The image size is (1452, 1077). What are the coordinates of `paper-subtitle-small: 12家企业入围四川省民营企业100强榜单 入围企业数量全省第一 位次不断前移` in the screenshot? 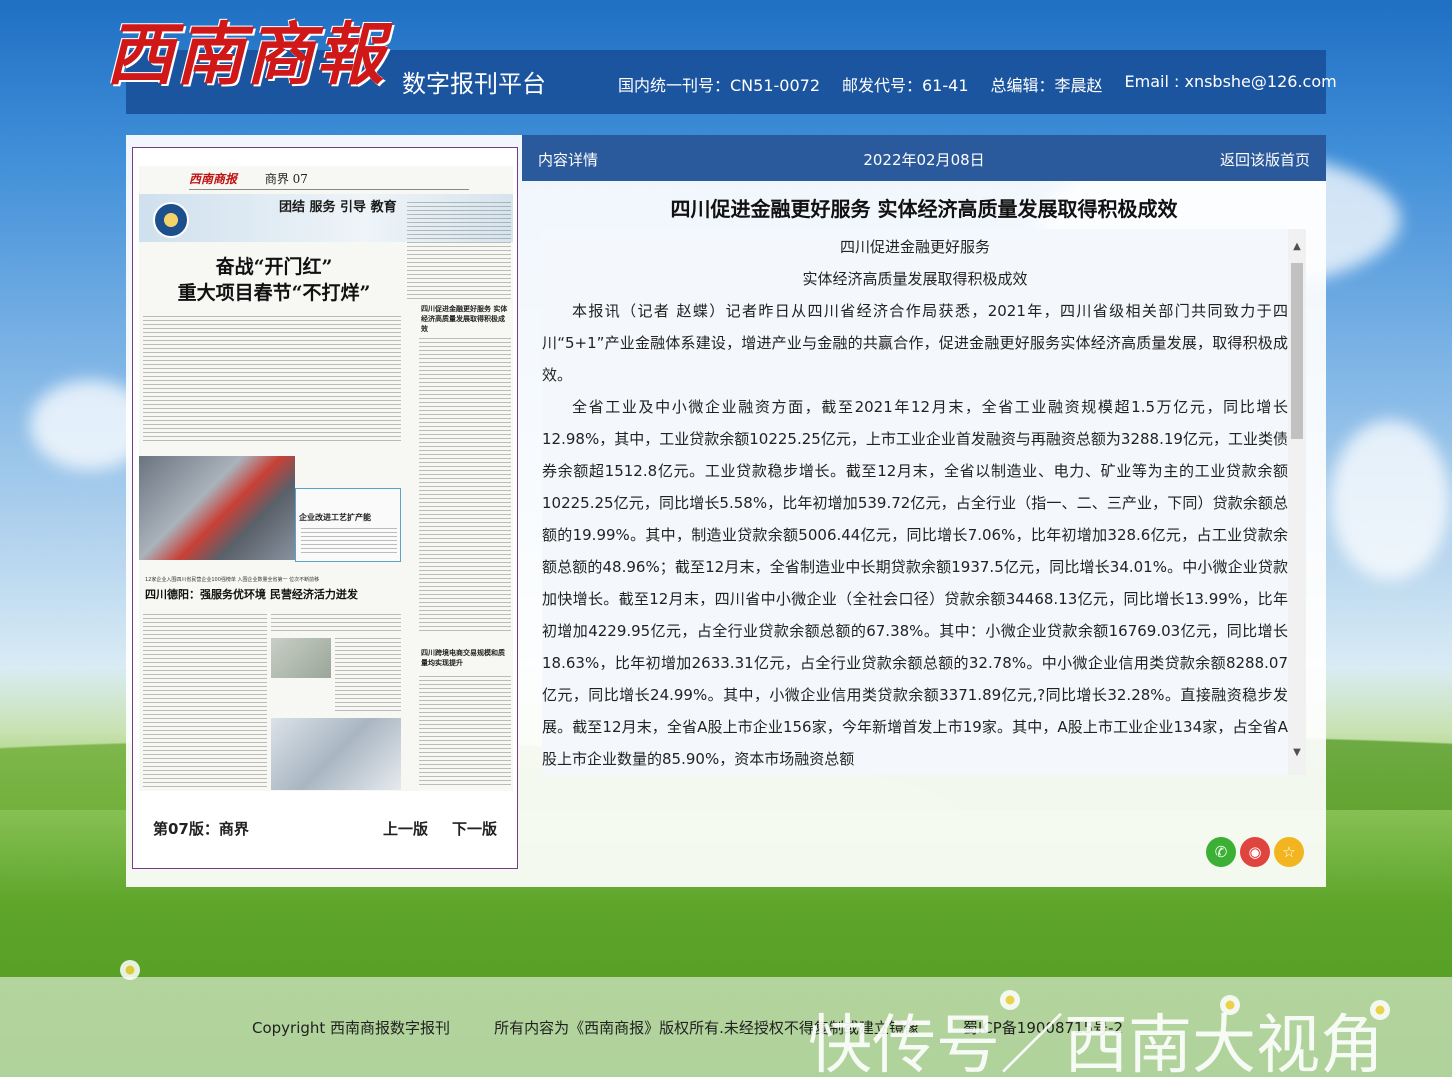 It's located at (232, 580).